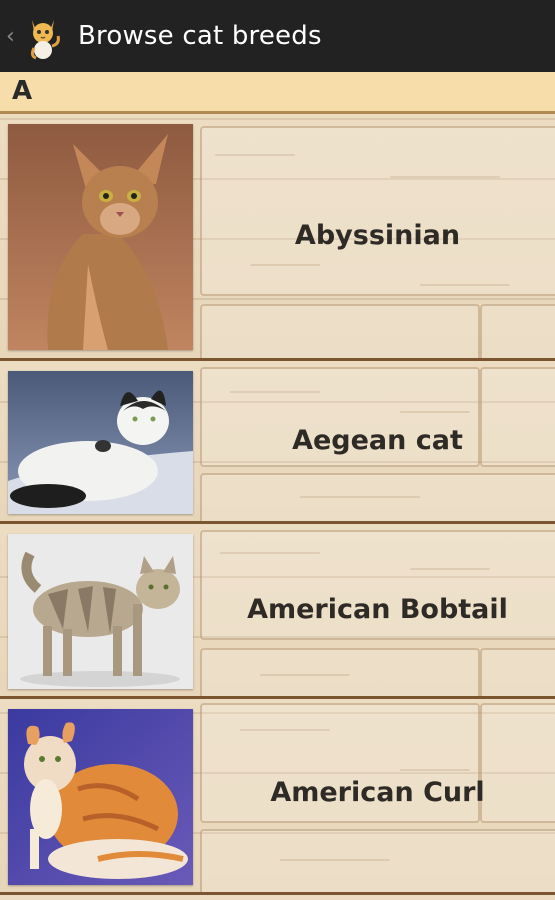 The image size is (555, 900). Describe the element at coordinates (377, 235) in the screenshot. I see `breed-name: Abyssinian` at that location.